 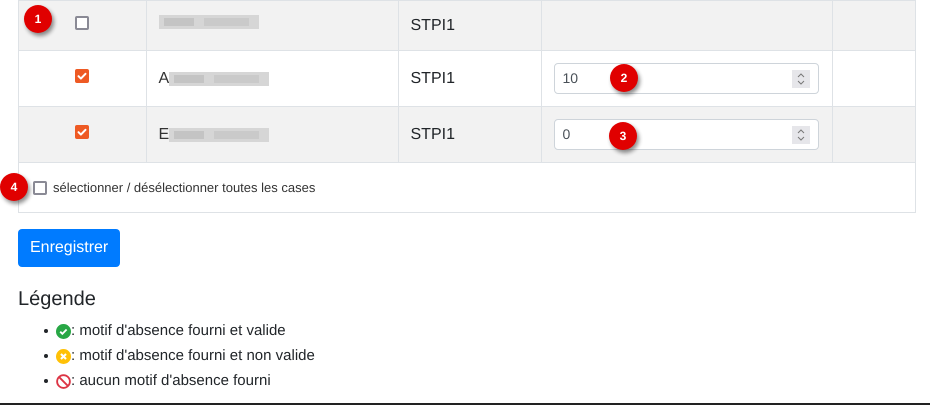 I want to click on legend-text: : motif d'absence fourni et non valide, so click(x=193, y=356).